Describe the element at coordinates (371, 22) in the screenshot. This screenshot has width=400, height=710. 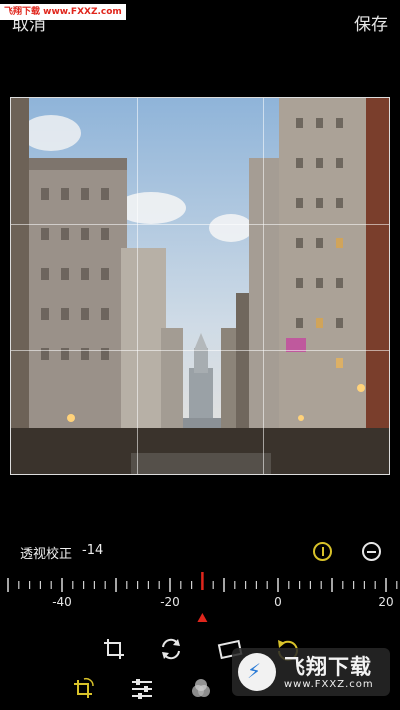
I see `save-button: 保存` at that location.